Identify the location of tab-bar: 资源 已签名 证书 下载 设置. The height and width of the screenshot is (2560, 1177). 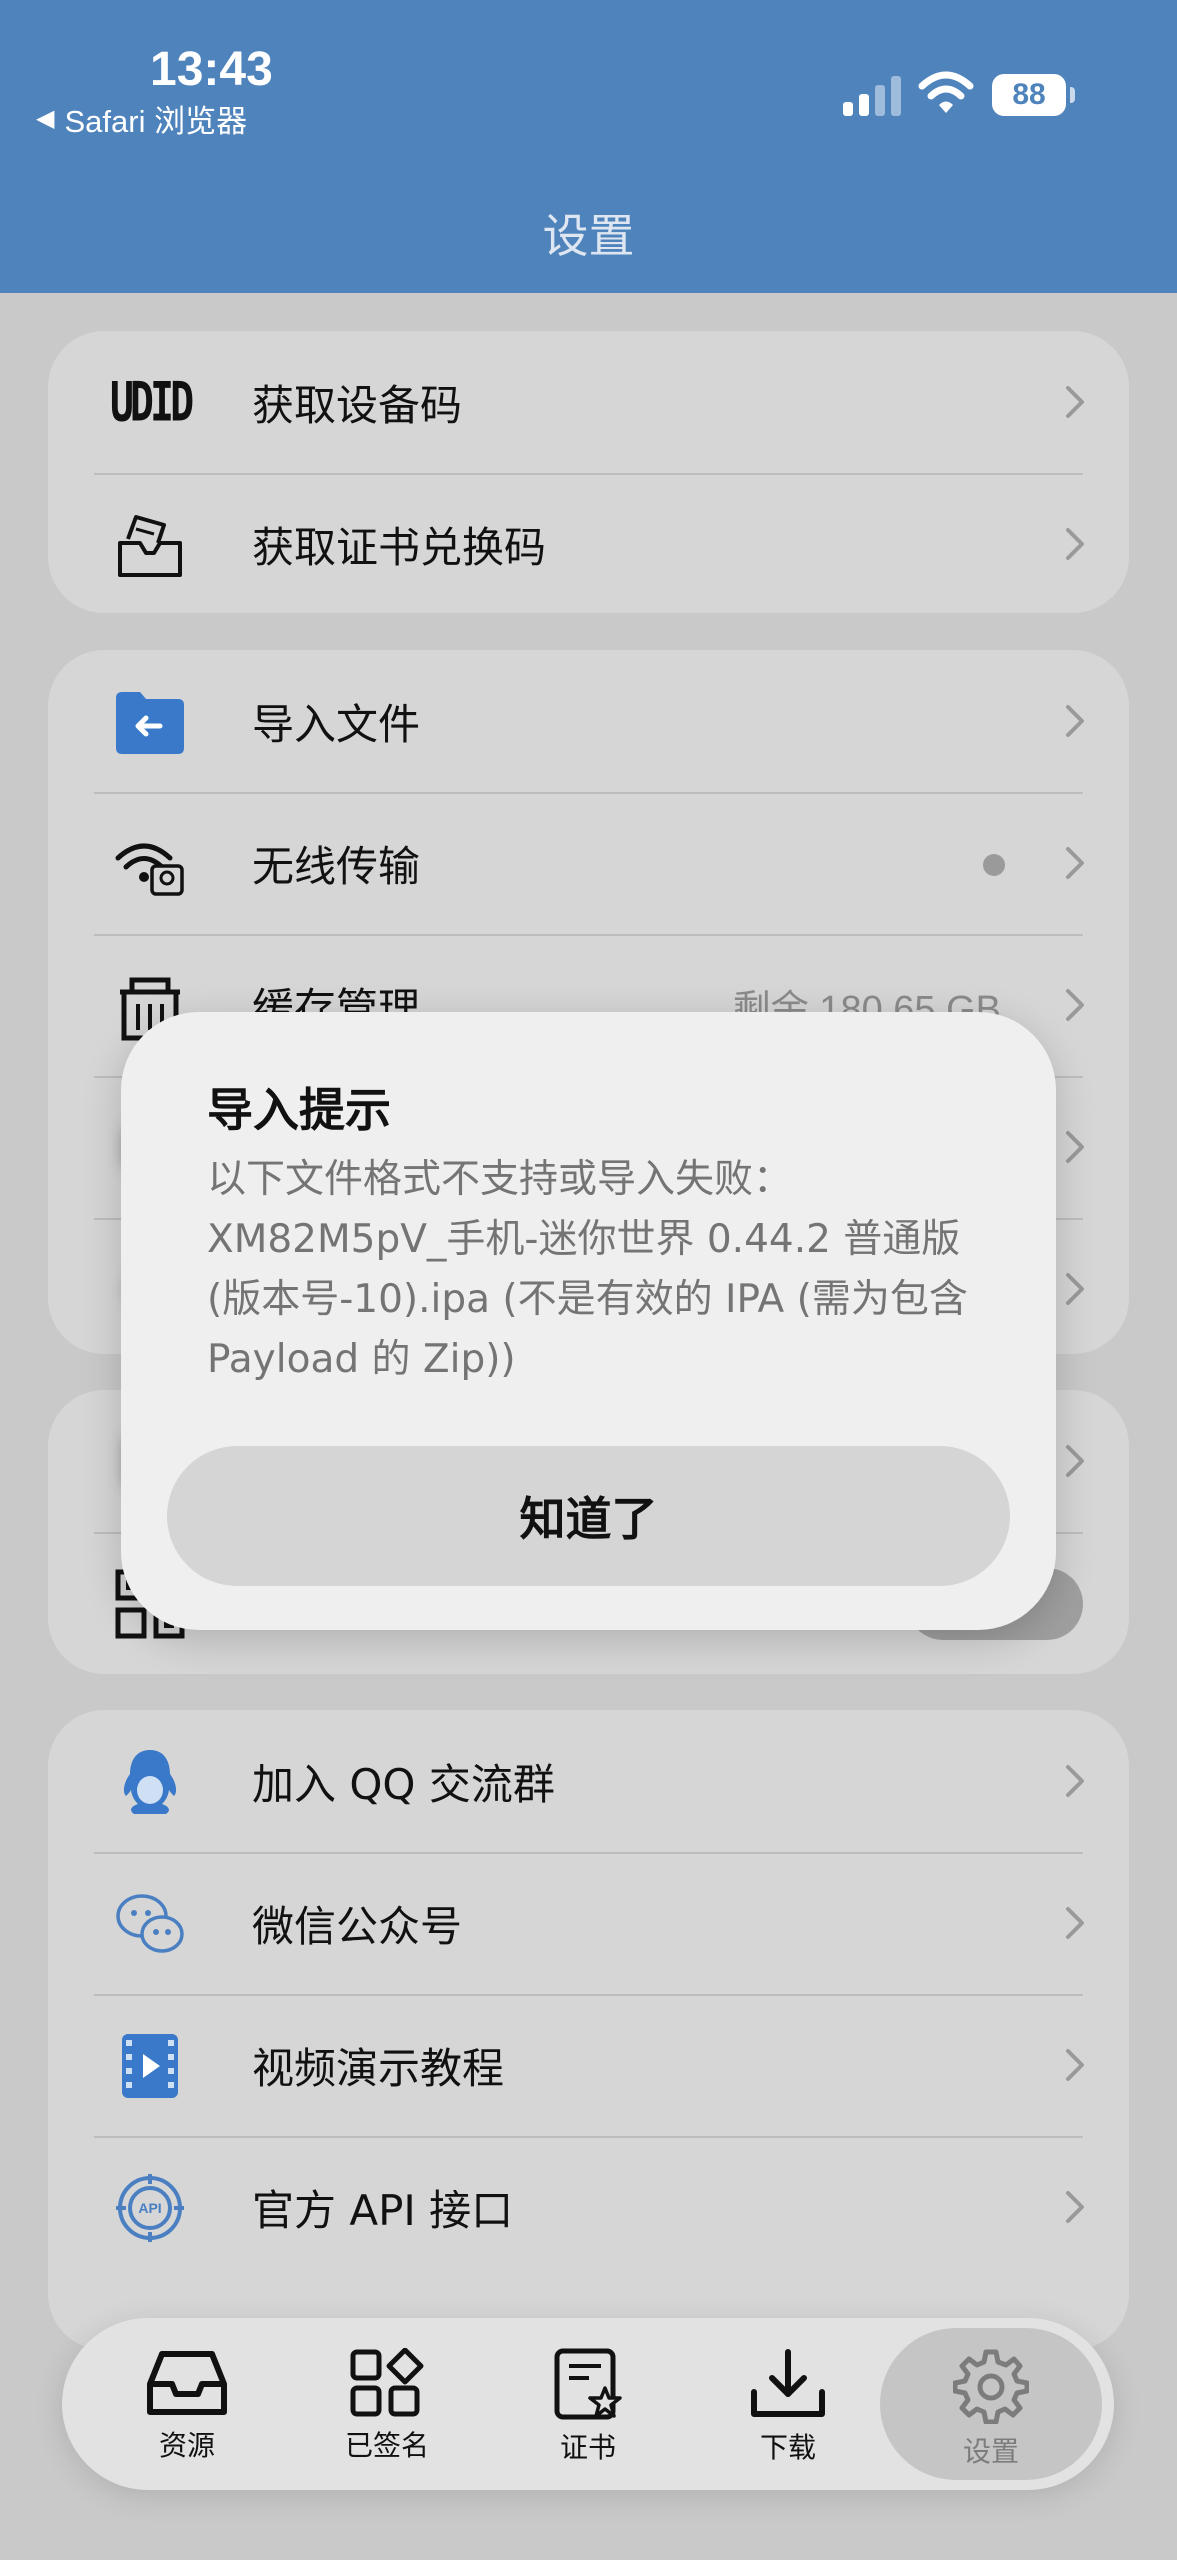
(588, 2404).